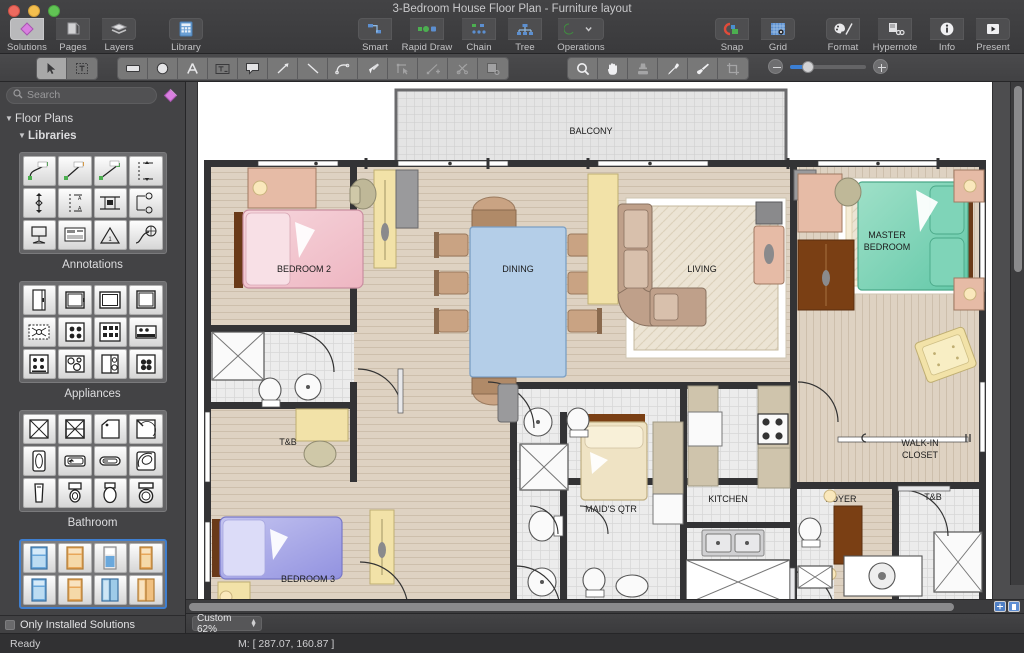 This screenshot has width=1024, height=653. Describe the element at coordinates (588, 607) in the screenshot. I see `horizontal-scrollbar` at that location.